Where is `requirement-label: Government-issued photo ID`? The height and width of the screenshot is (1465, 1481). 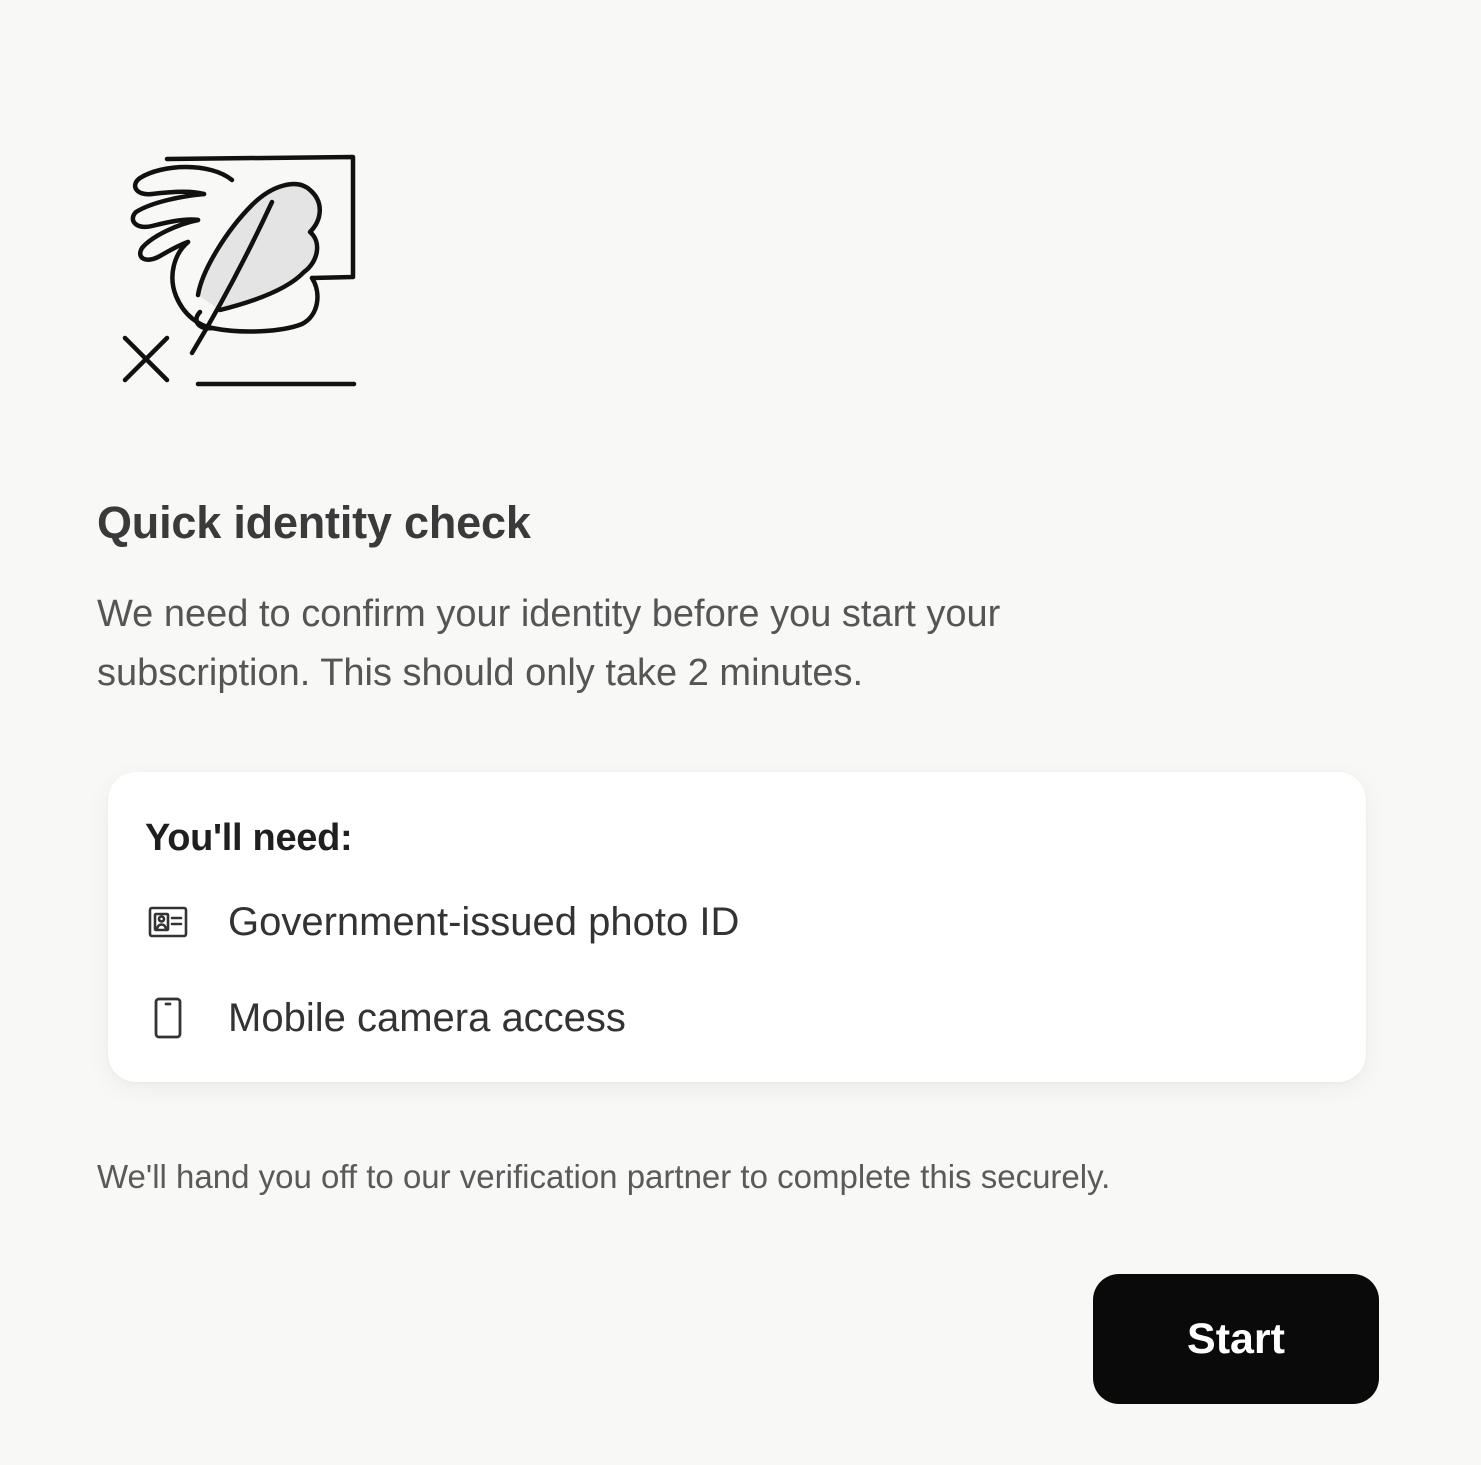 requirement-label: Government-issued photo ID is located at coordinates (484, 921).